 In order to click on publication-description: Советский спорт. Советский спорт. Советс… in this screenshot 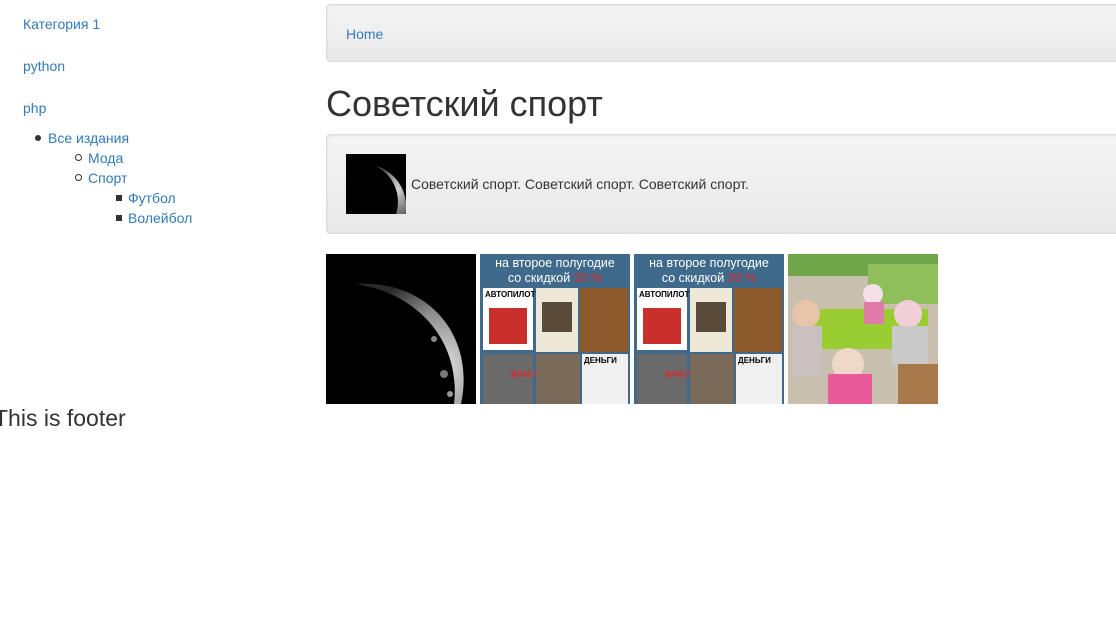, I will do `click(580, 184)`.